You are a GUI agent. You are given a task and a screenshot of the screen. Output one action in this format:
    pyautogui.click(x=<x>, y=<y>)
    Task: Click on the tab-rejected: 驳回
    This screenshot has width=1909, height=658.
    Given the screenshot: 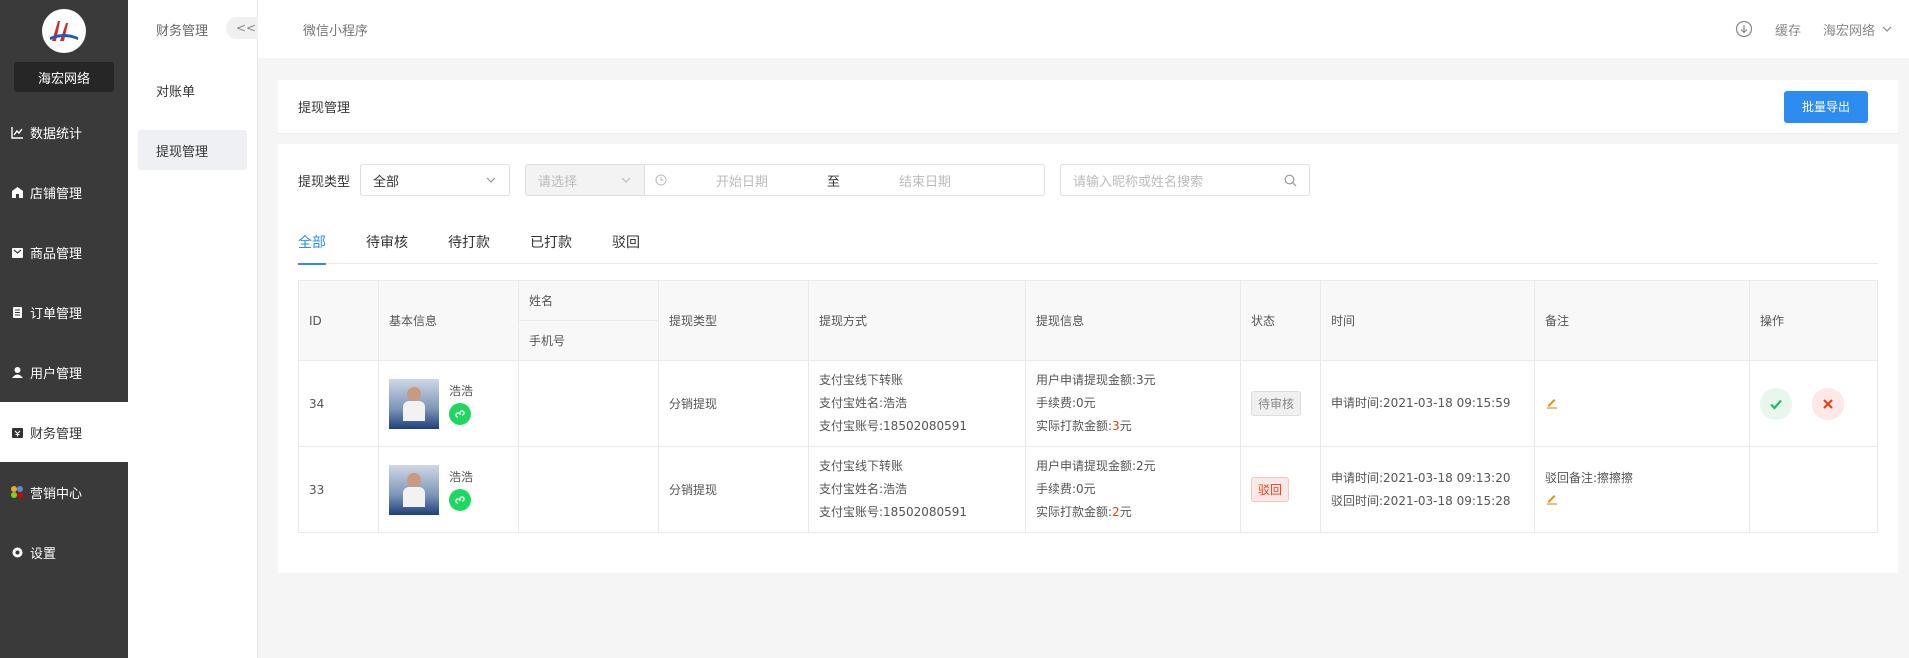 What is the action you would take?
    pyautogui.click(x=626, y=248)
    